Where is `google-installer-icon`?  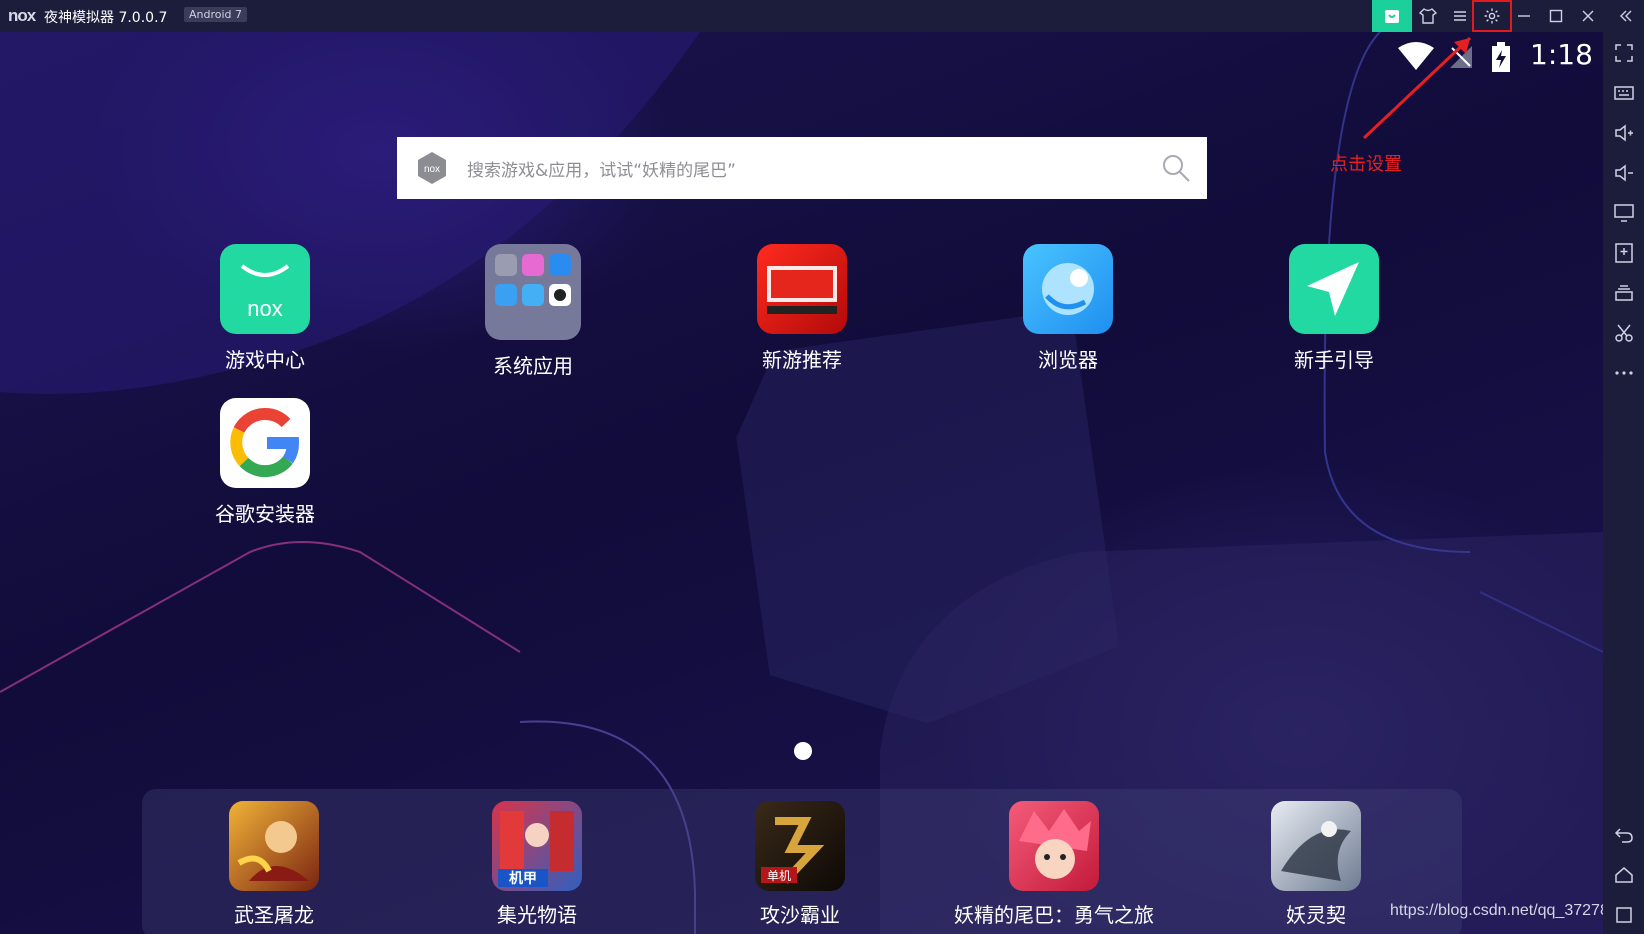
google-installer-icon is located at coordinates (265, 443).